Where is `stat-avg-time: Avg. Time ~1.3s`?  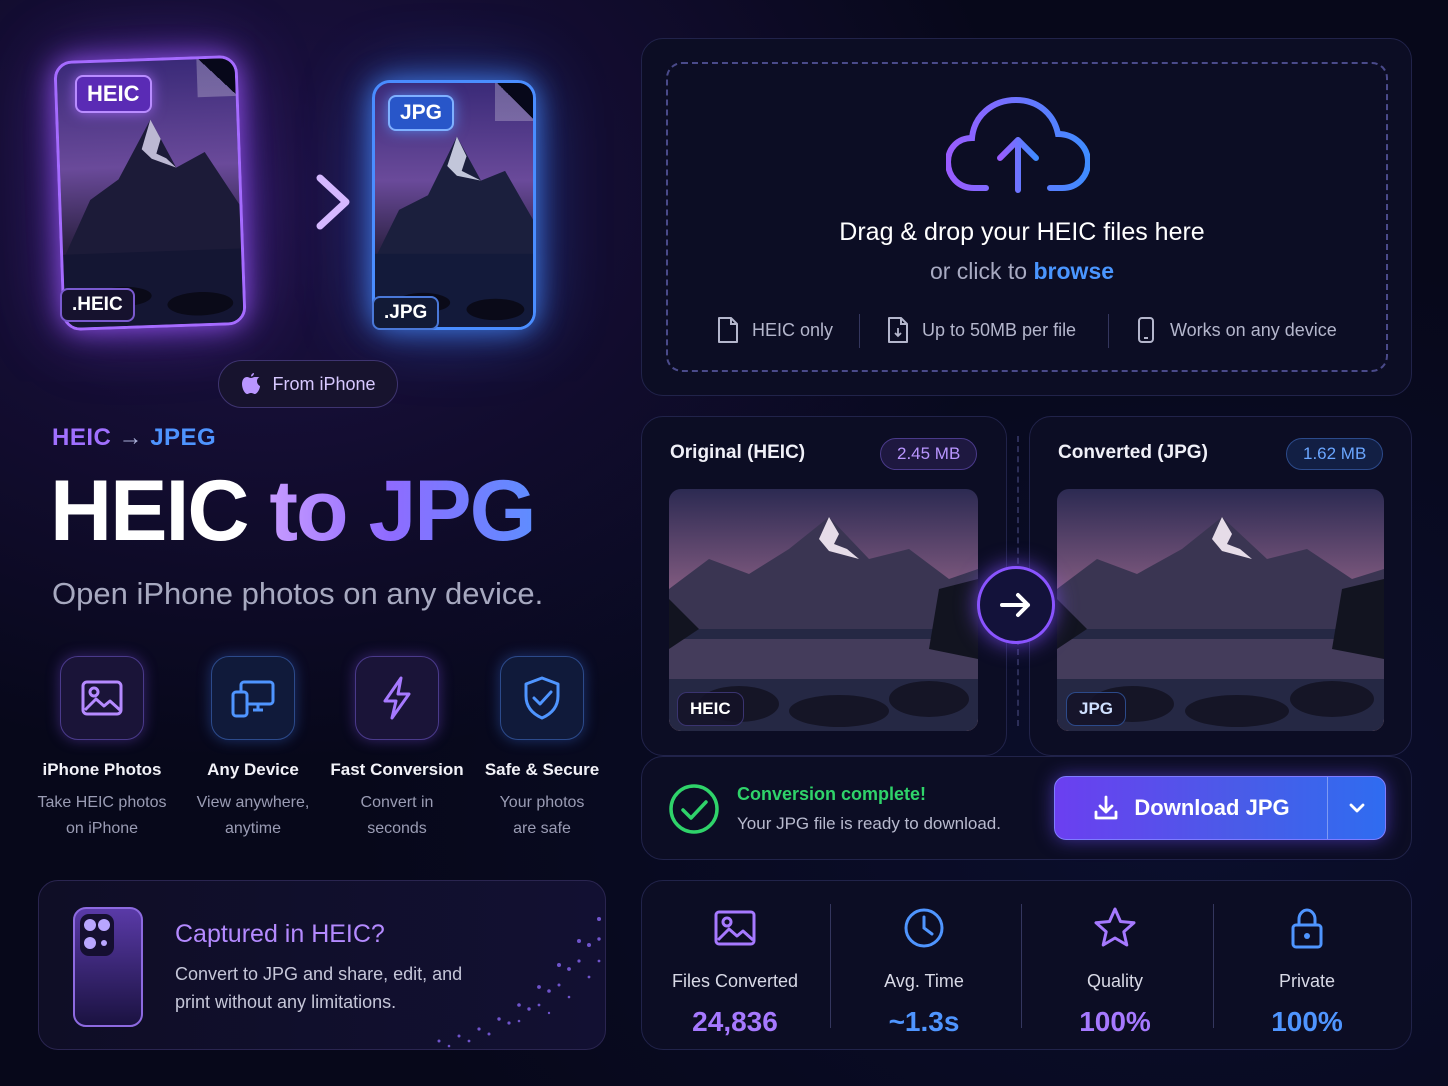
stat-avg-time: Avg. Time ~1.3s is located at coordinates (924, 972).